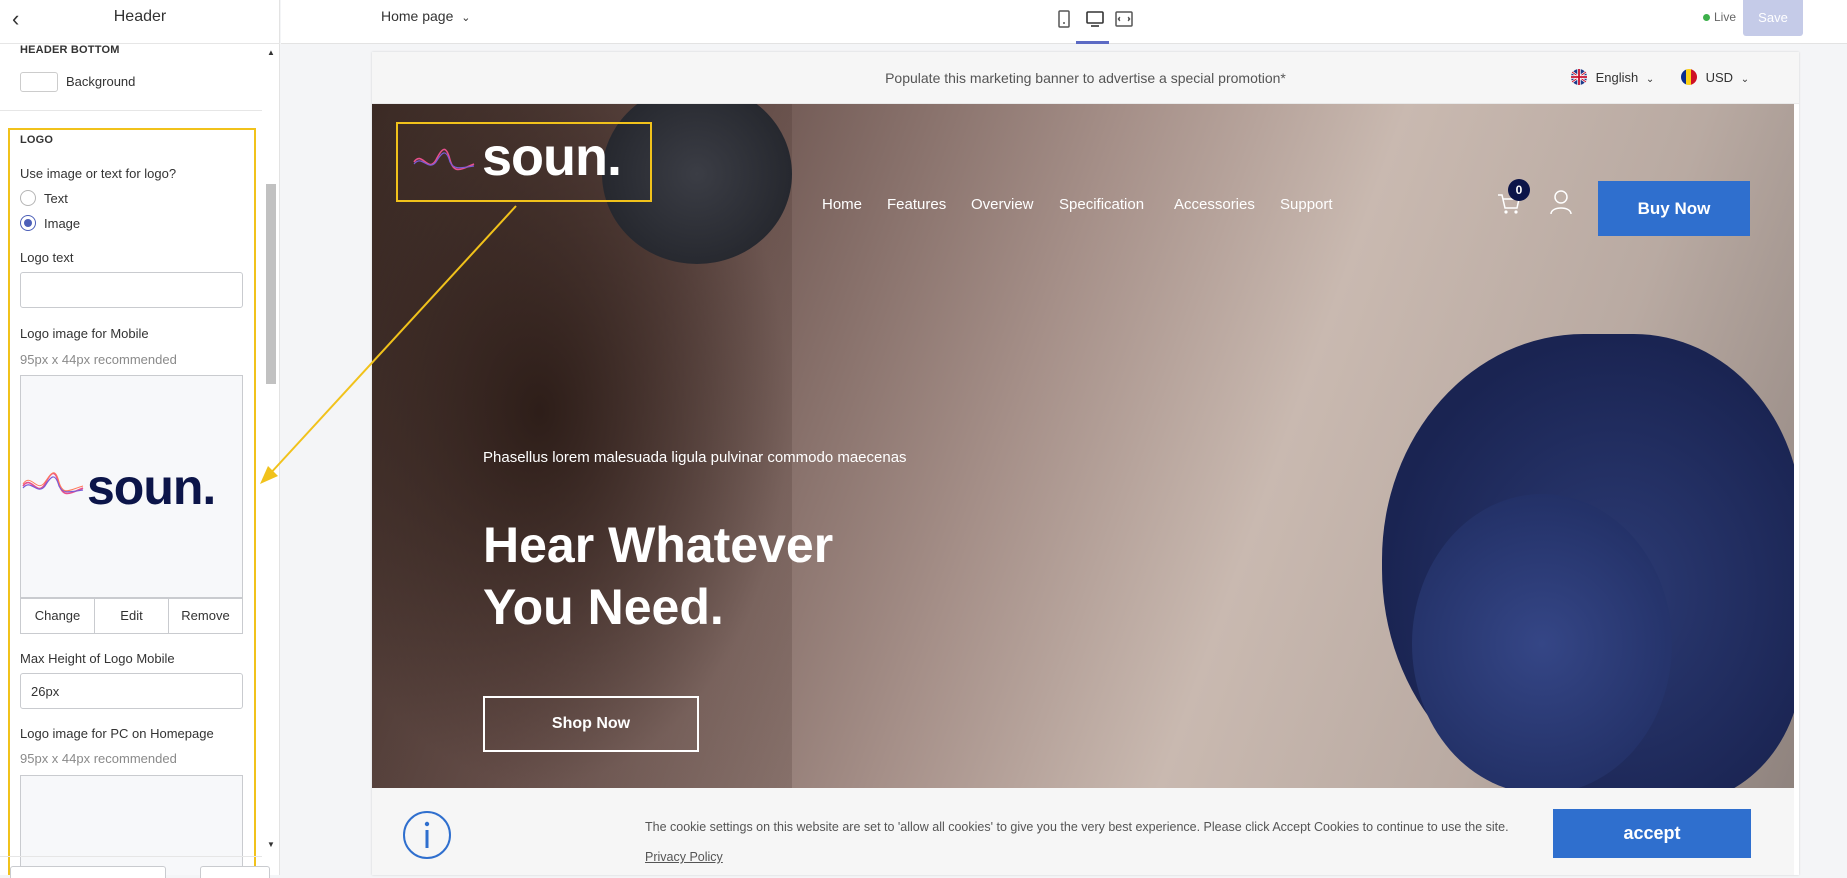  I want to click on background-label: Background, so click(101, 81).